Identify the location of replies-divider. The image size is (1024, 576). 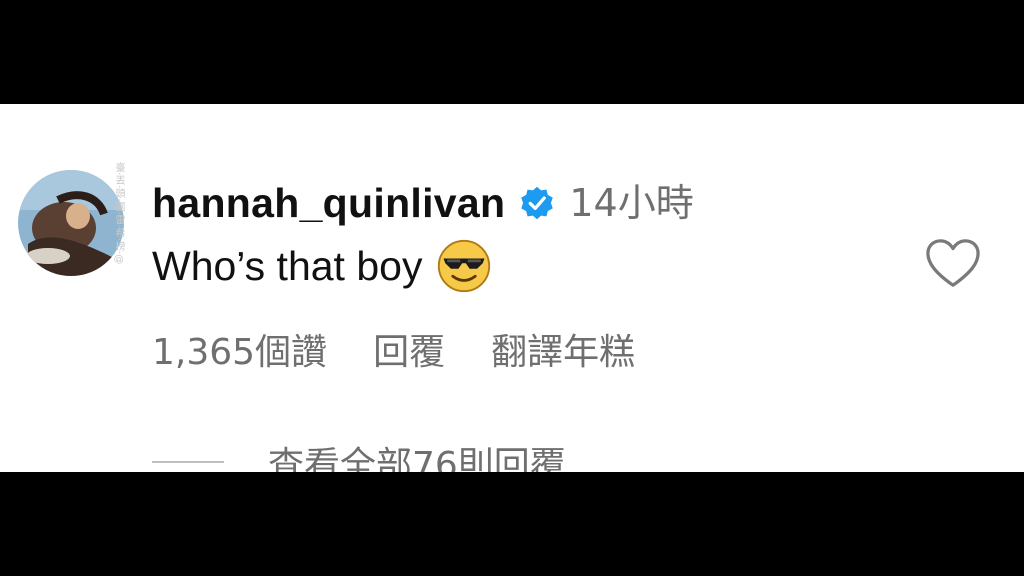
(188, 462).